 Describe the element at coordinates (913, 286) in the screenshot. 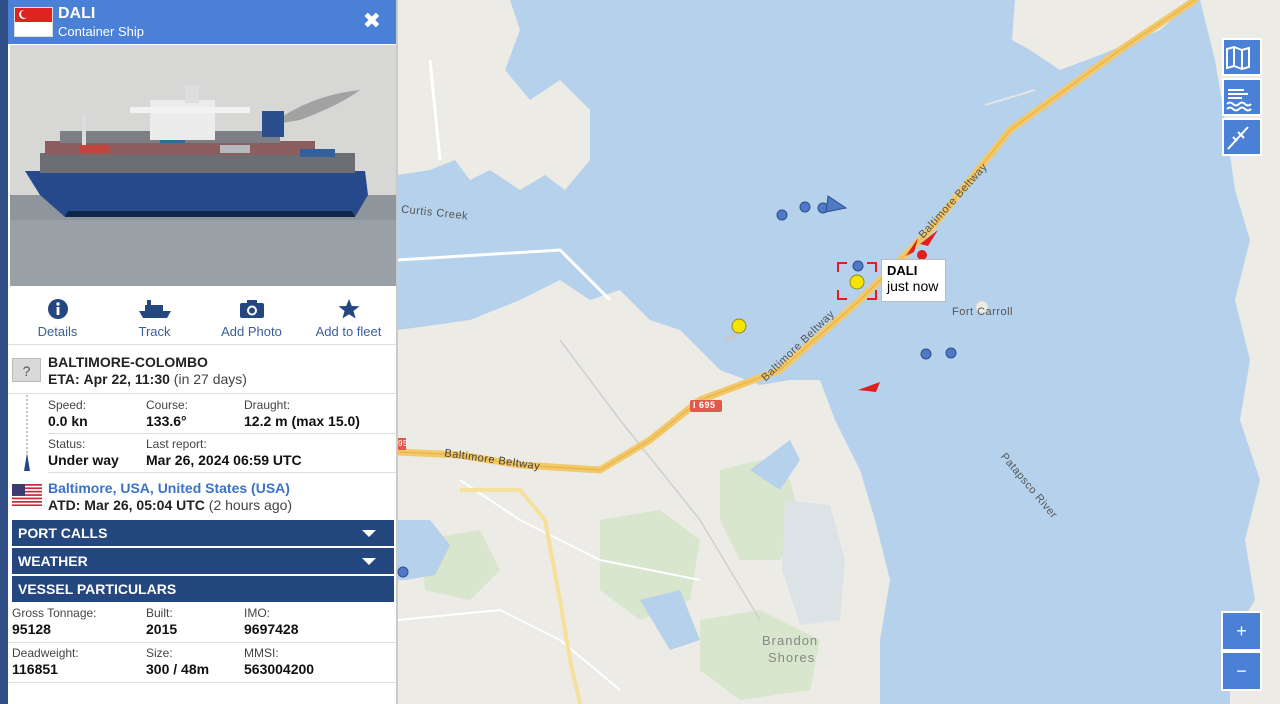

I see `tooltip-time: just now` at that location.